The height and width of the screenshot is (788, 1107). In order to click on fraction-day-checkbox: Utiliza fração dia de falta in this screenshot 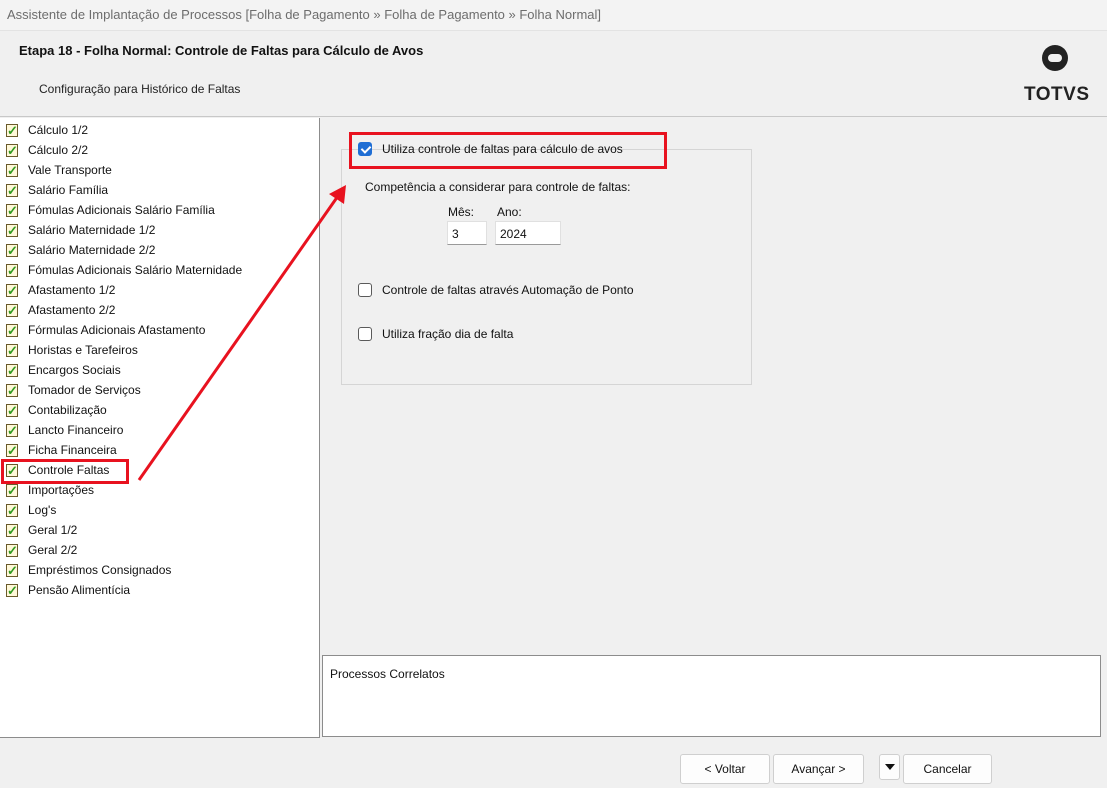, I will do `click(435, 334)`.